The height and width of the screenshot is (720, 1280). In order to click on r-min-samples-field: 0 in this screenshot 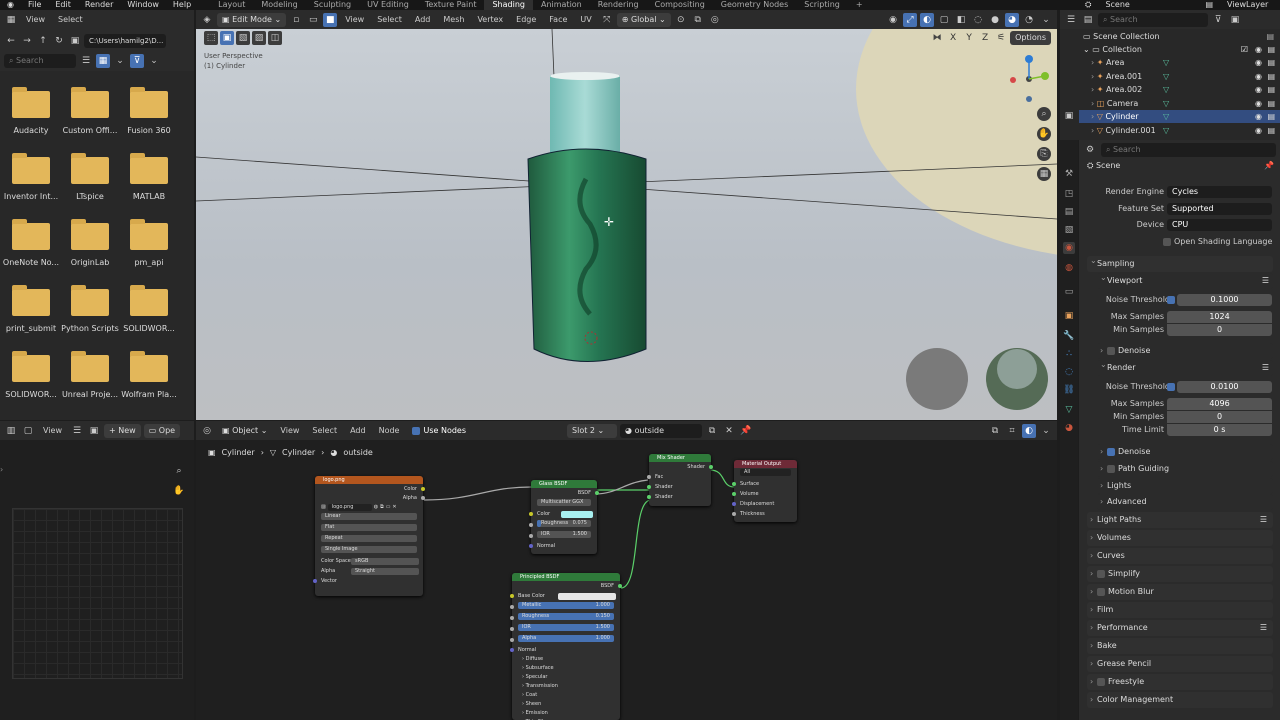, I will do `click(1219, 417)`.